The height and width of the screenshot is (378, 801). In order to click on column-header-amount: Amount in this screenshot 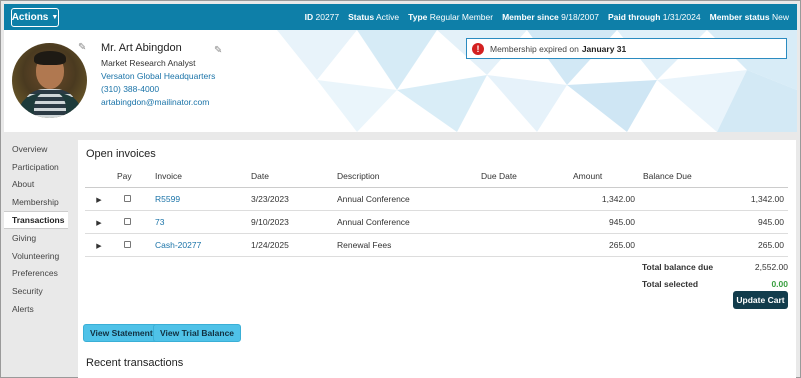, I will do `click(604, 177)`.